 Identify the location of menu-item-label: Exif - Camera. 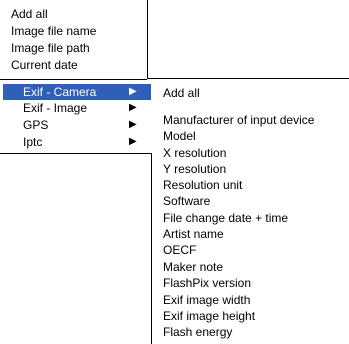
(60, 92).